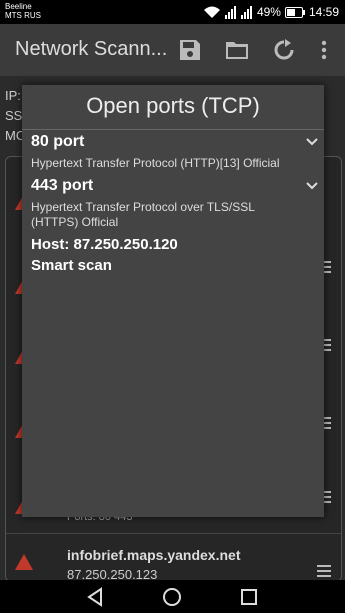 The height and width of the screenshot is (613, 345). Describe the element at coordinates (268, 12) in the screenshot. I see `battery-percent: 49%` at that location.